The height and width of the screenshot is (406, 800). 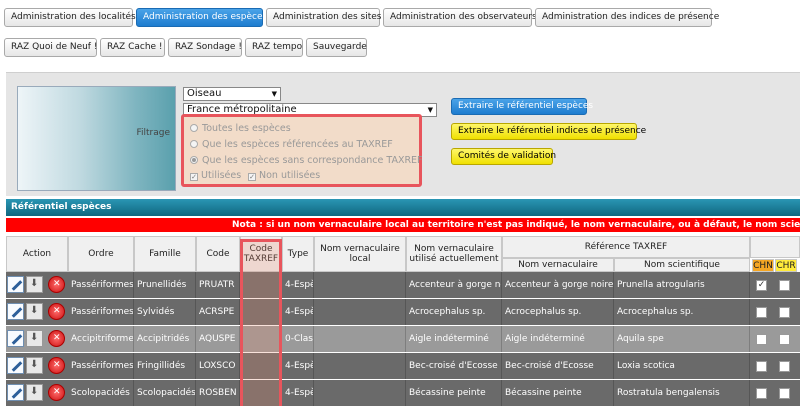 I want to click on cell-nom-sci: Loxia scotica, so click(x=682, y=366).